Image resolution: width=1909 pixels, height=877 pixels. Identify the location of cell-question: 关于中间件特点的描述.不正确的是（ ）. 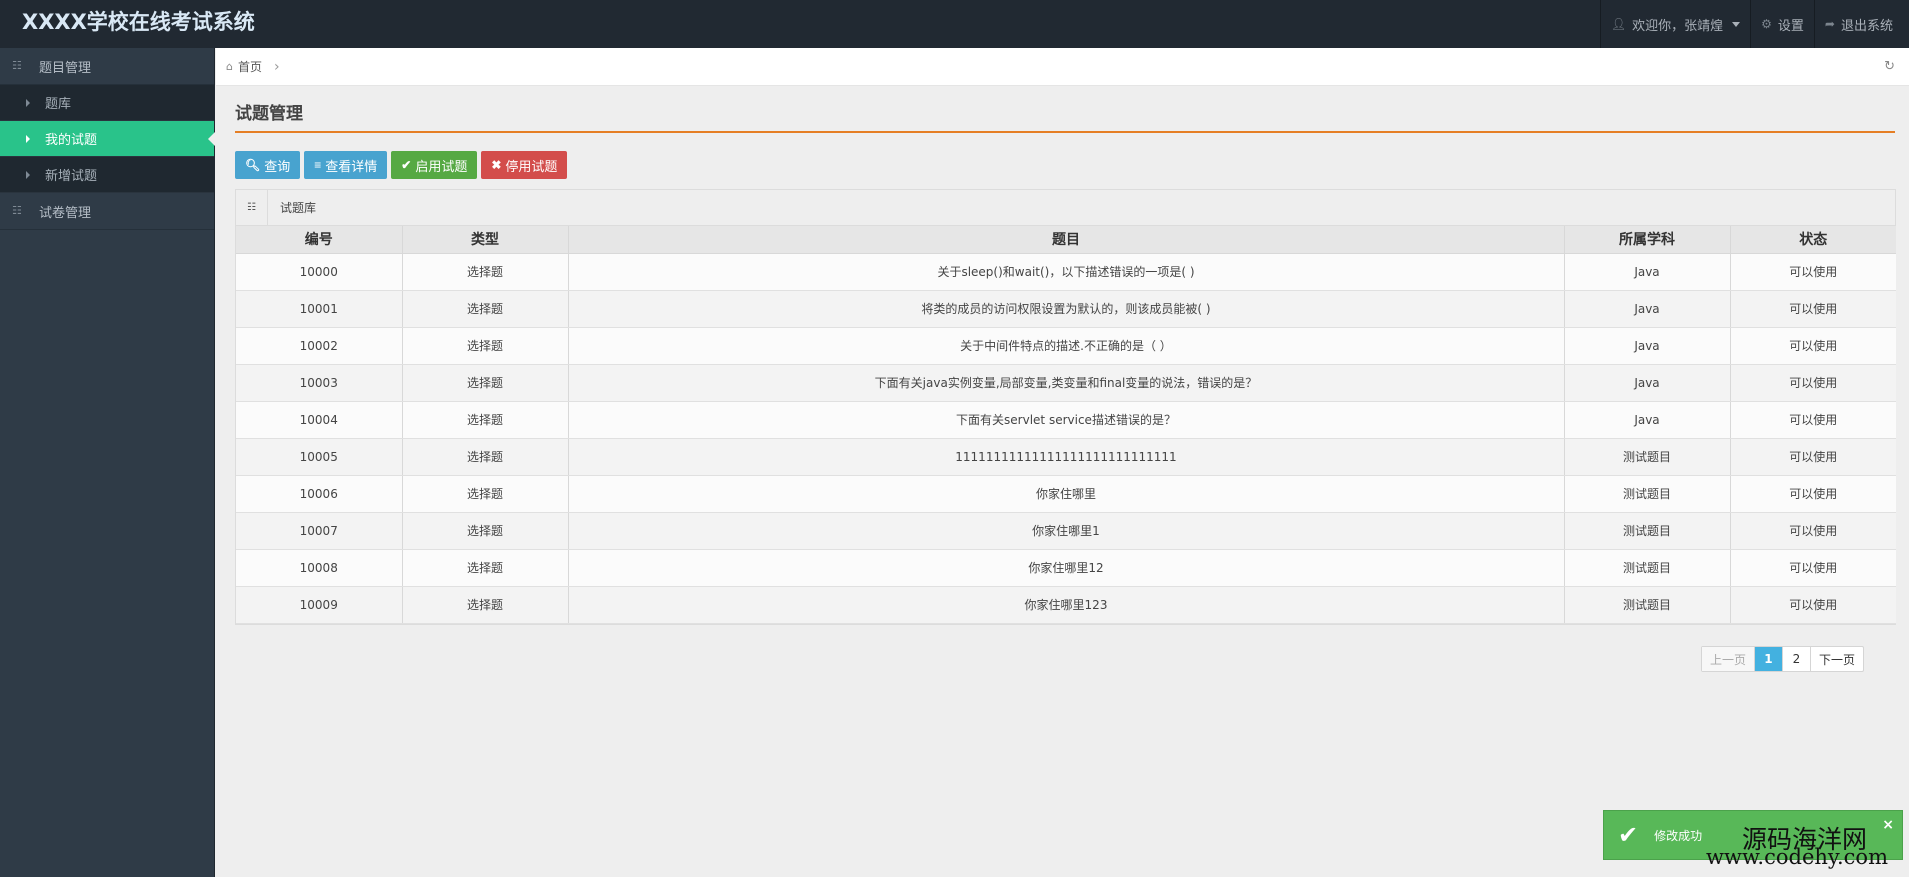
(1066, 346).